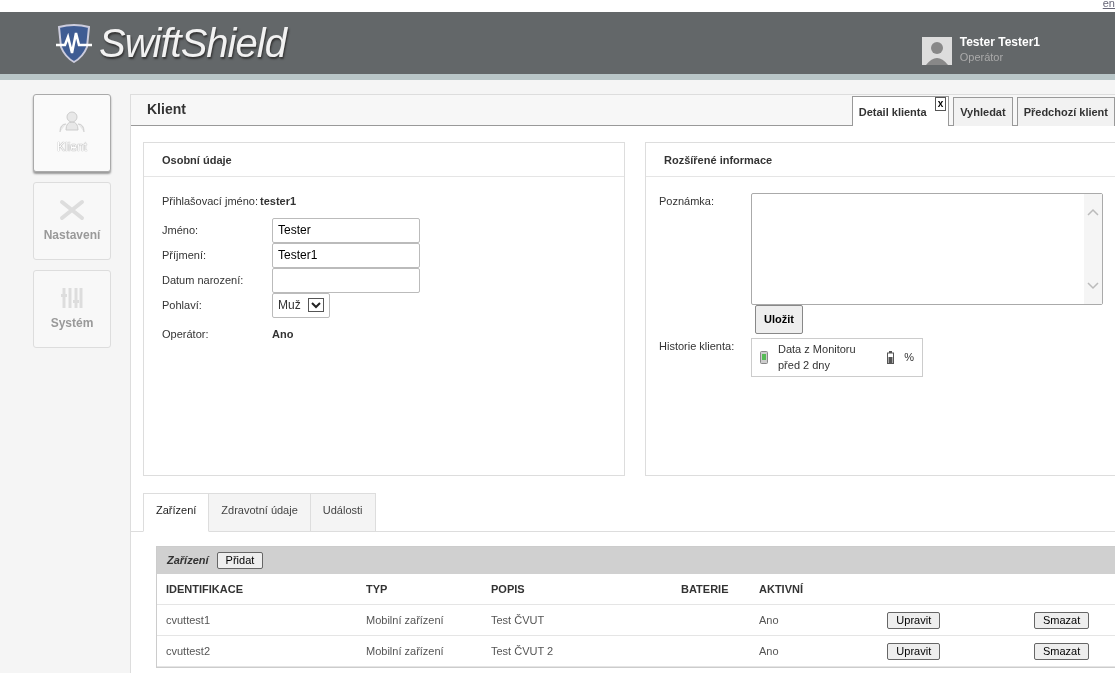 This screenshot has width=1115, height=673. Describe the element at coordinates (999, 43) in the screenshot. I see `user-name: Tester Tester1` at that location.